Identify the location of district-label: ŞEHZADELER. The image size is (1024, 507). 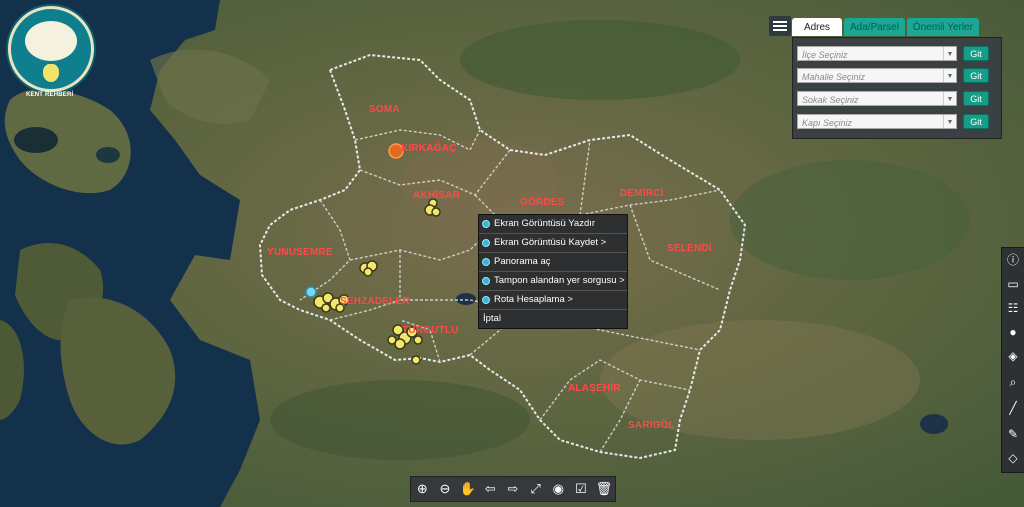
(375, 301).